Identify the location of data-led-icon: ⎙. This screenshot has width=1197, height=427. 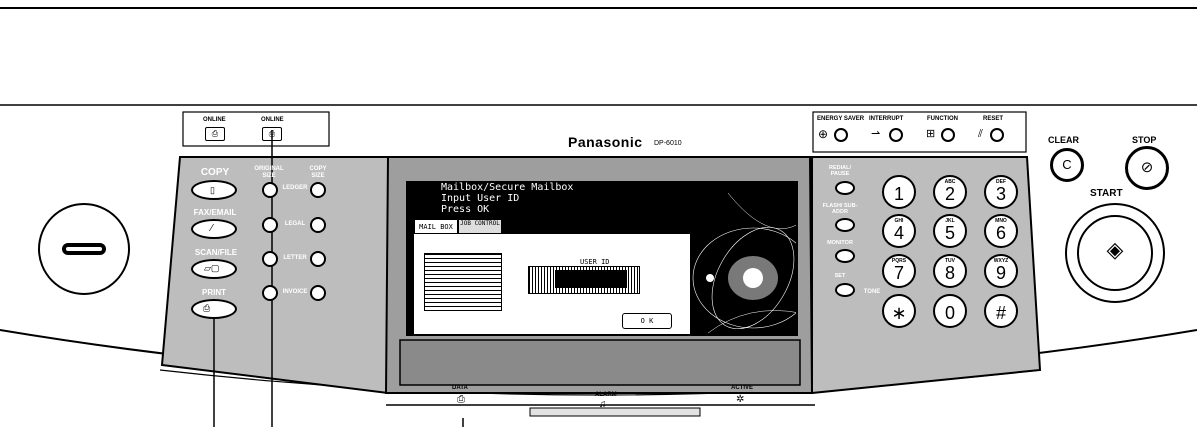
(461, 399).